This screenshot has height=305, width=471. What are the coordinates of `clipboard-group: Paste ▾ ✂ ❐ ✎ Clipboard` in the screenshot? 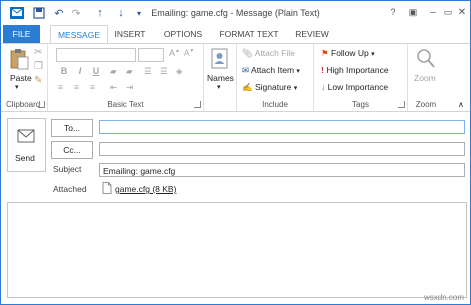 It's located at (24, 77).